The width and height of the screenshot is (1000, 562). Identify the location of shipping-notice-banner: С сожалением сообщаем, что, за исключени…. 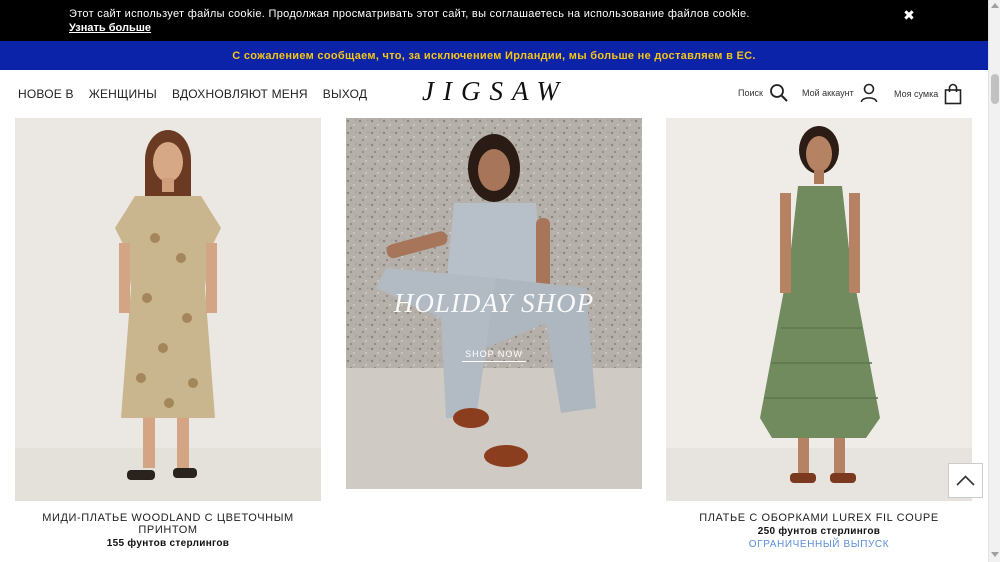
(494, 55).